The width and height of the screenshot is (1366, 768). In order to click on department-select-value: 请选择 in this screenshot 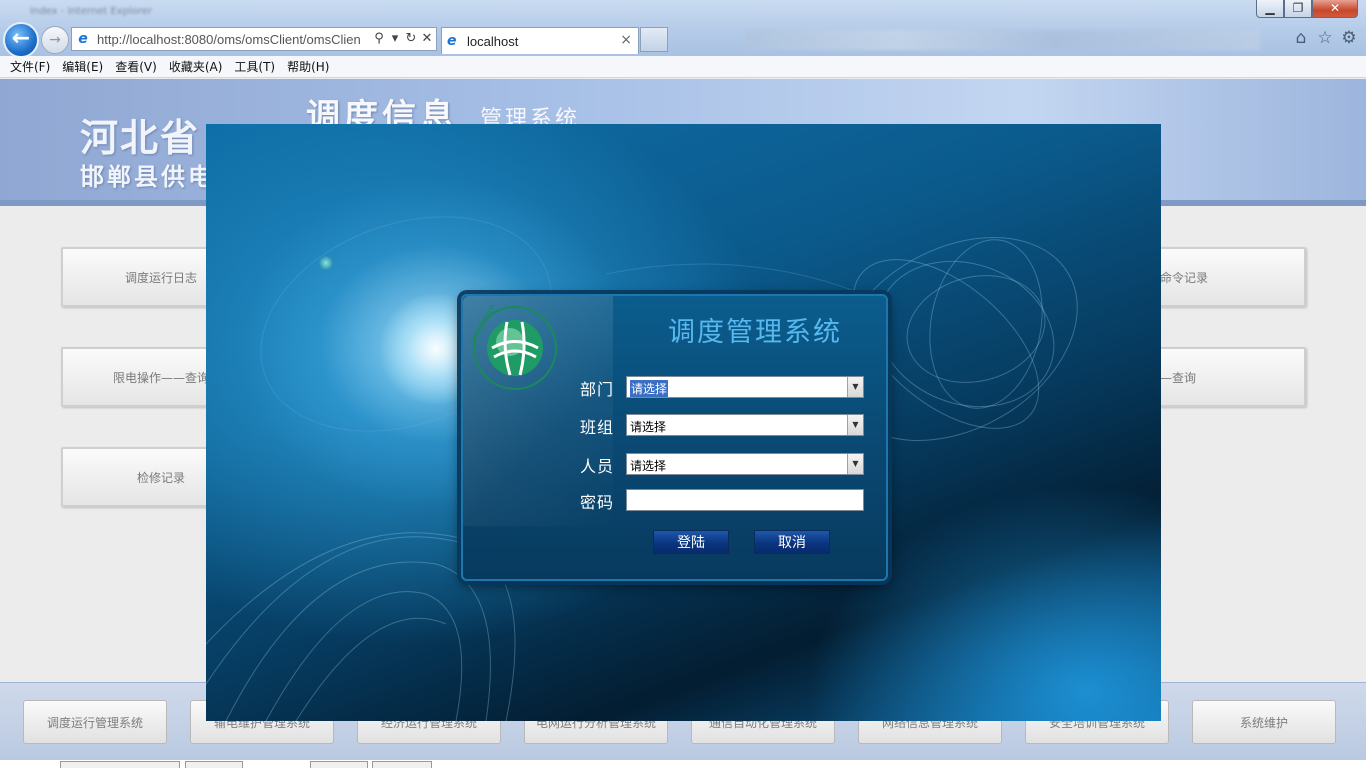, I will do `click(649, 388)`.